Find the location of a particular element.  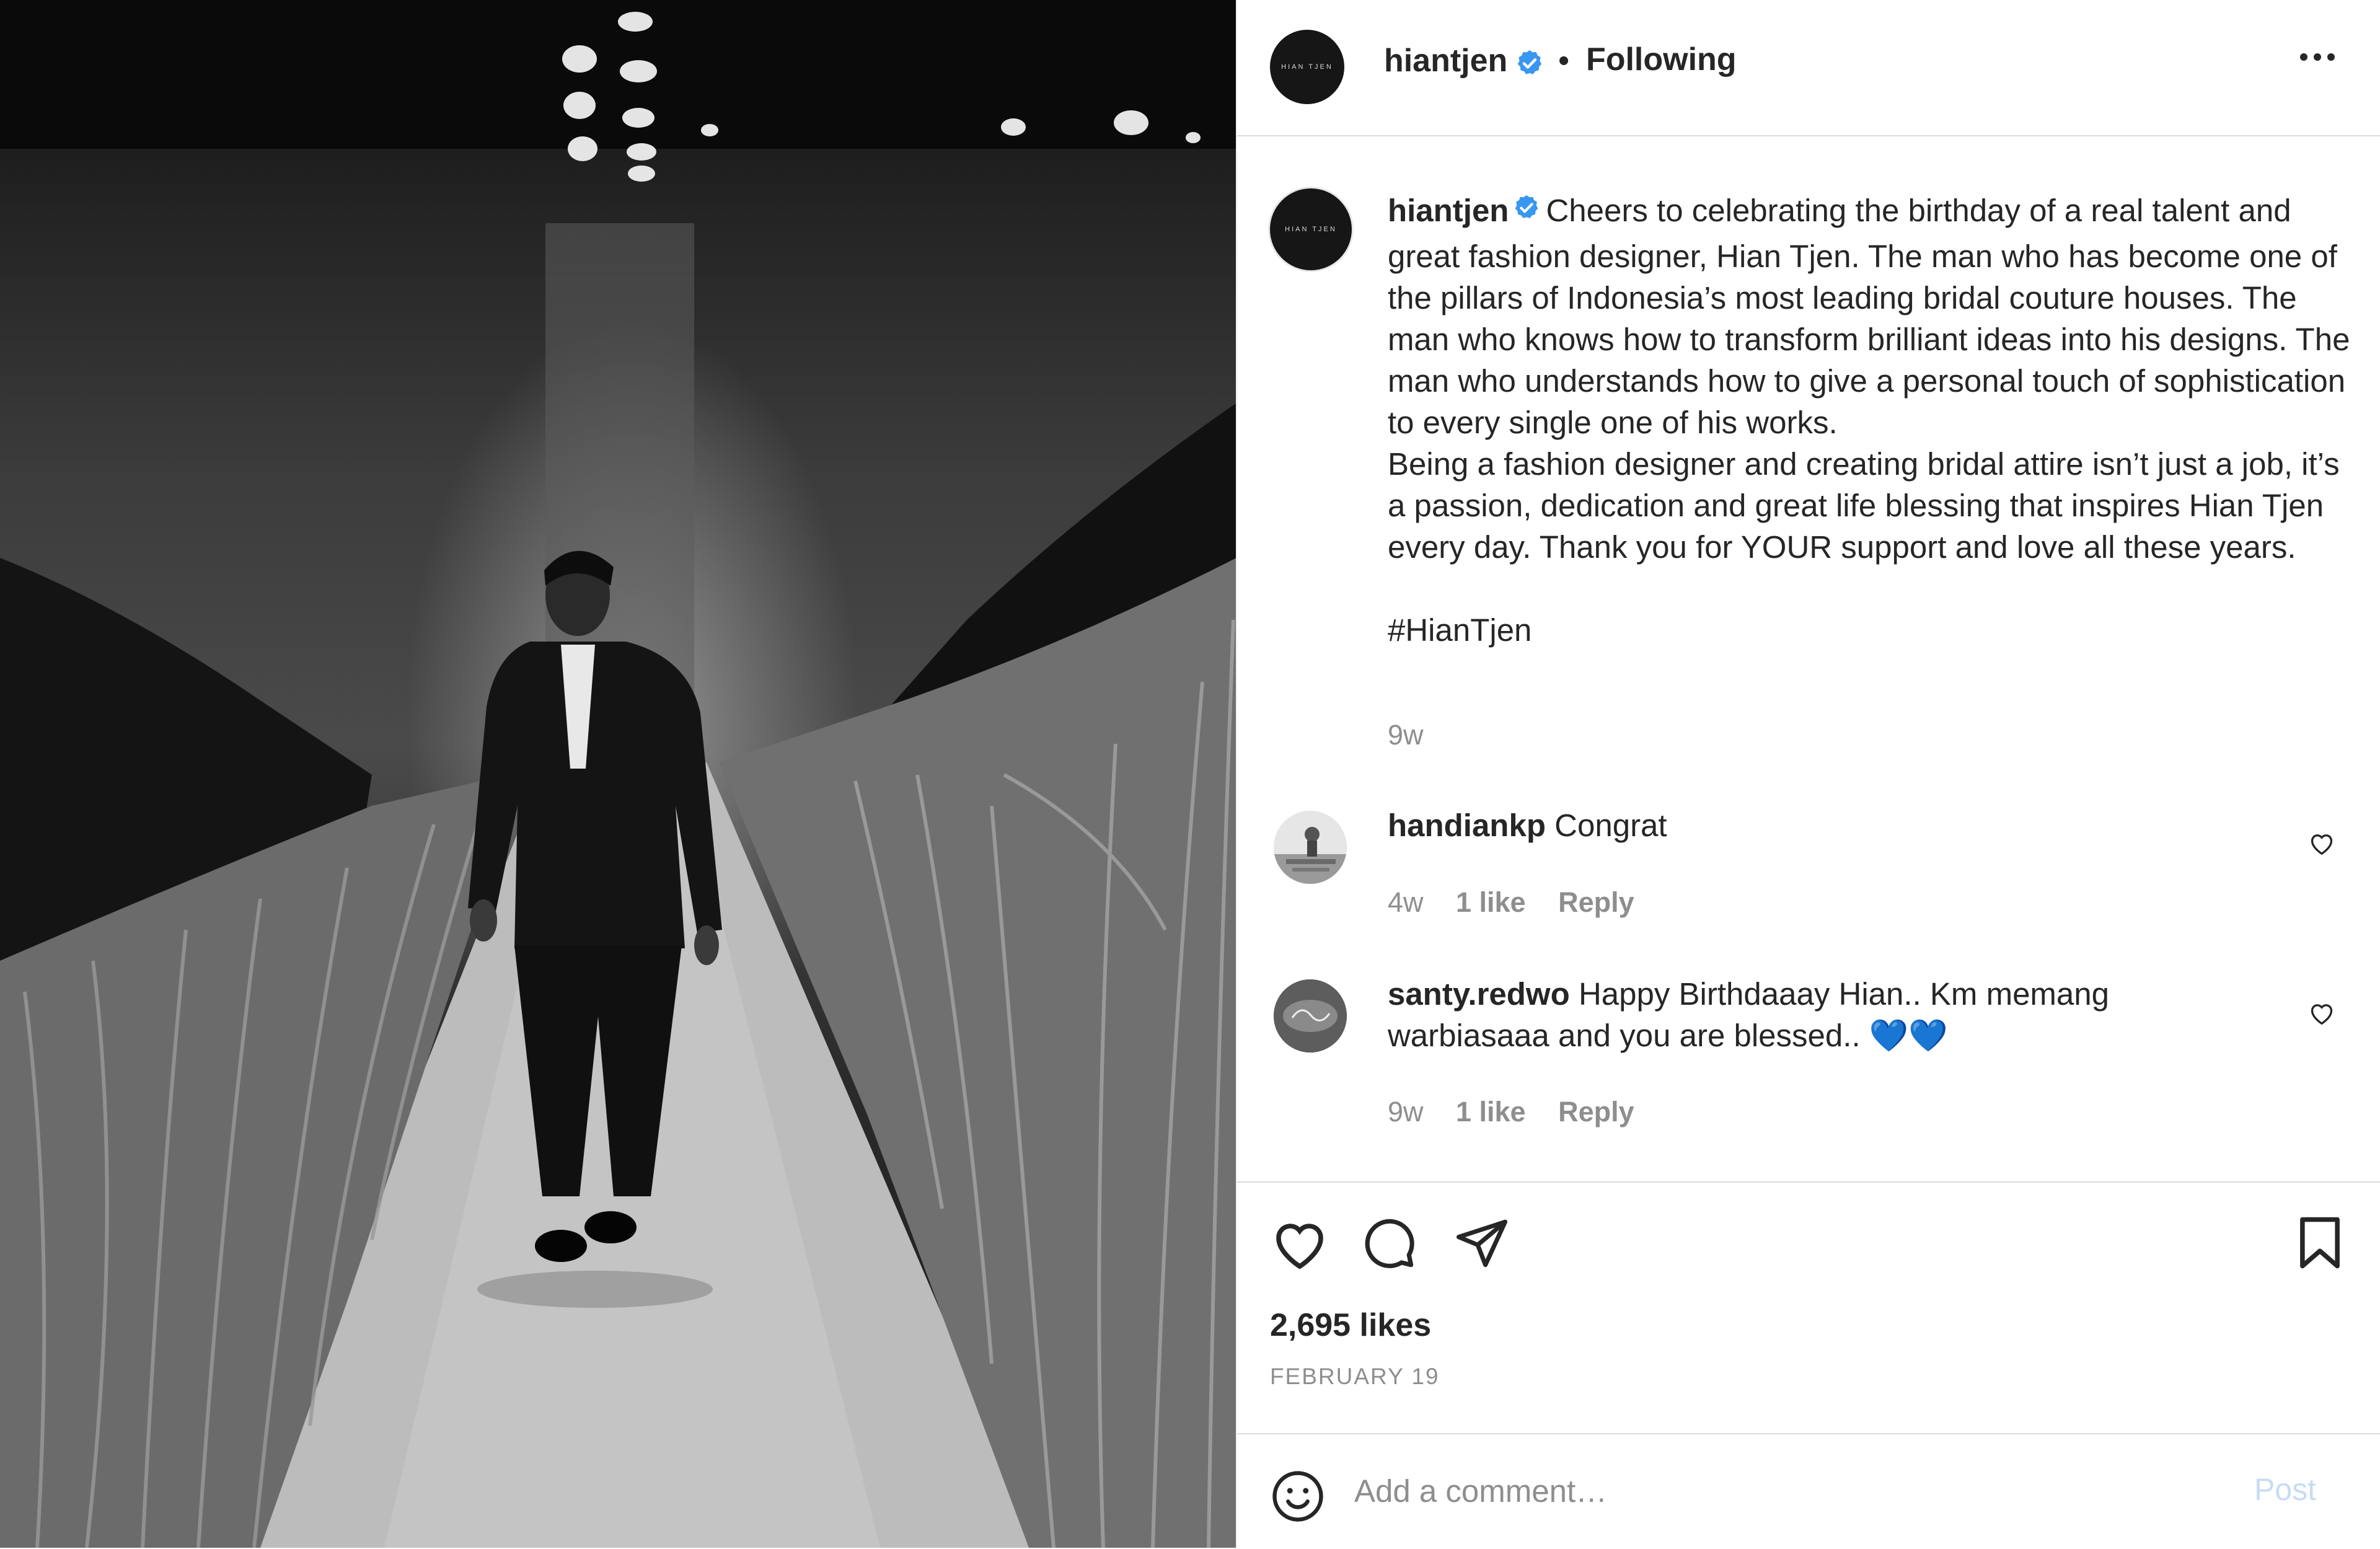

save-bookmark-icon is located at coordinates (2320, 1244).